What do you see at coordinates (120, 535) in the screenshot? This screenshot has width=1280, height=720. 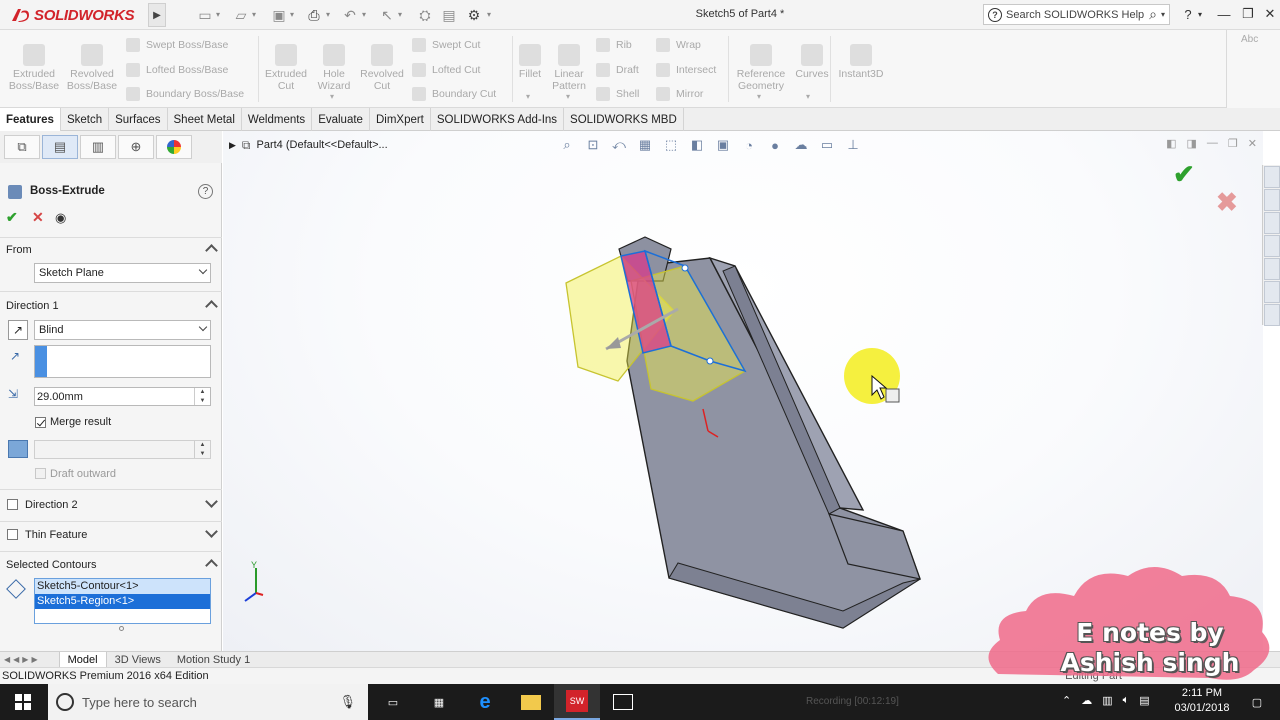 I see `thin-feature-section-header: Thin Feature` at bounding box center [120, 535].